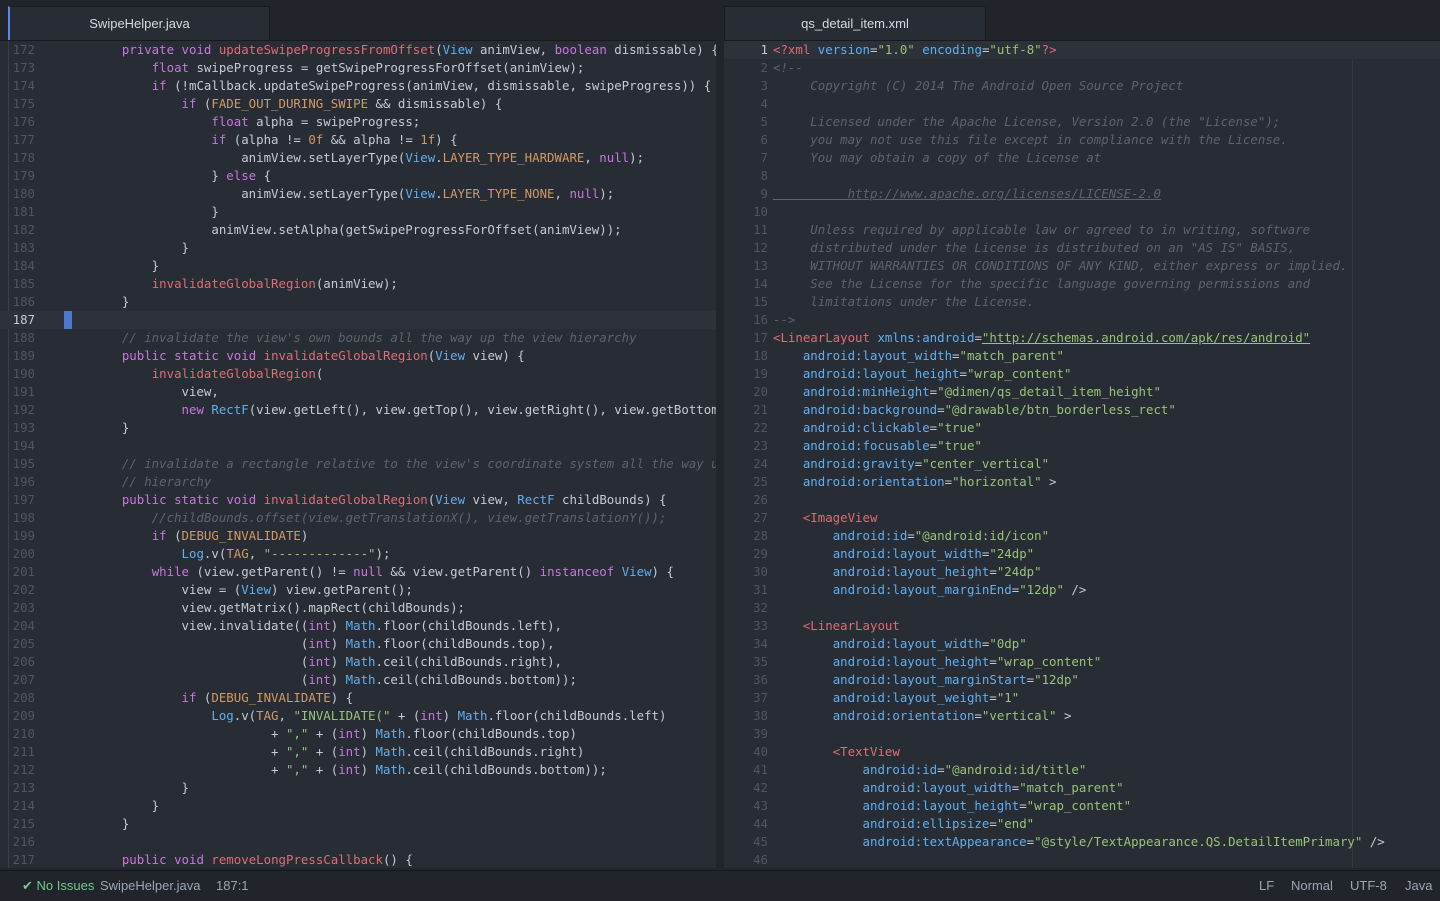 This screenshot has width=1440, height=901. What do you see at coordinates (746, 500) in the screenshot?
I see `line-number: 26` at bounding box center [746, 500].